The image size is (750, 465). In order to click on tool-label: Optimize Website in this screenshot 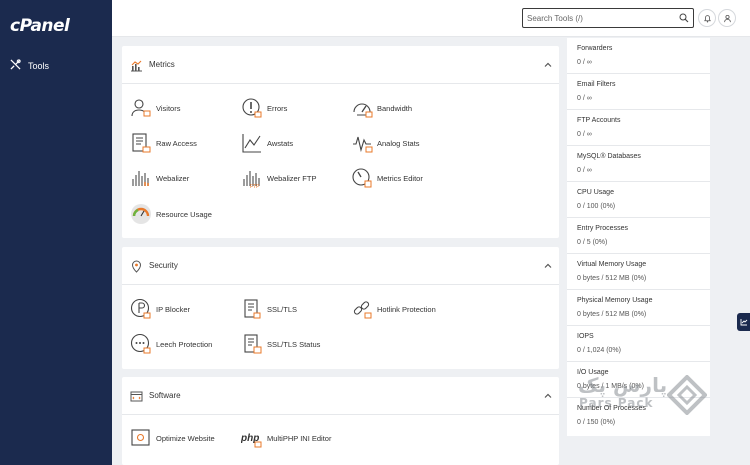, I will do `click(185, 438)`.